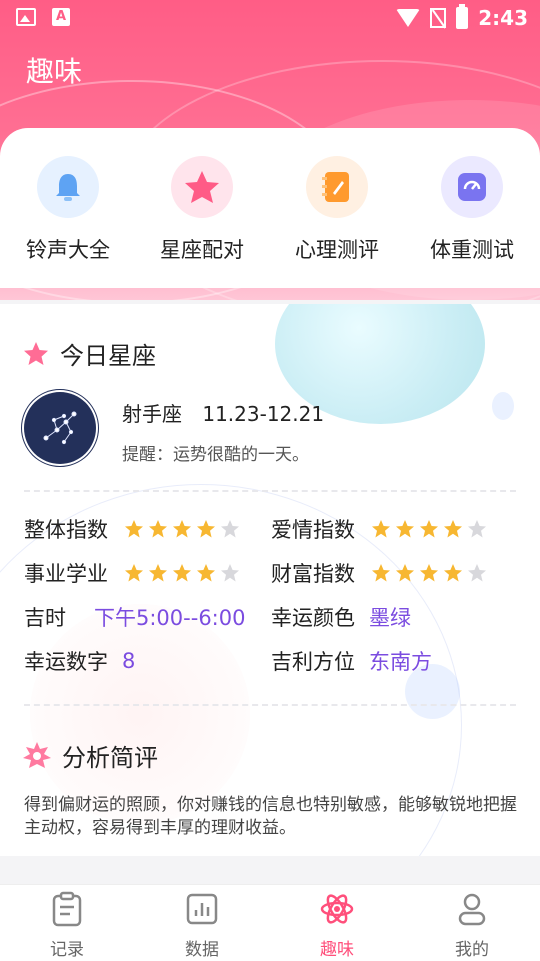  Describe the element at coordinates (408, 18) in the screenshot. I see `wifi-icon` at that location.